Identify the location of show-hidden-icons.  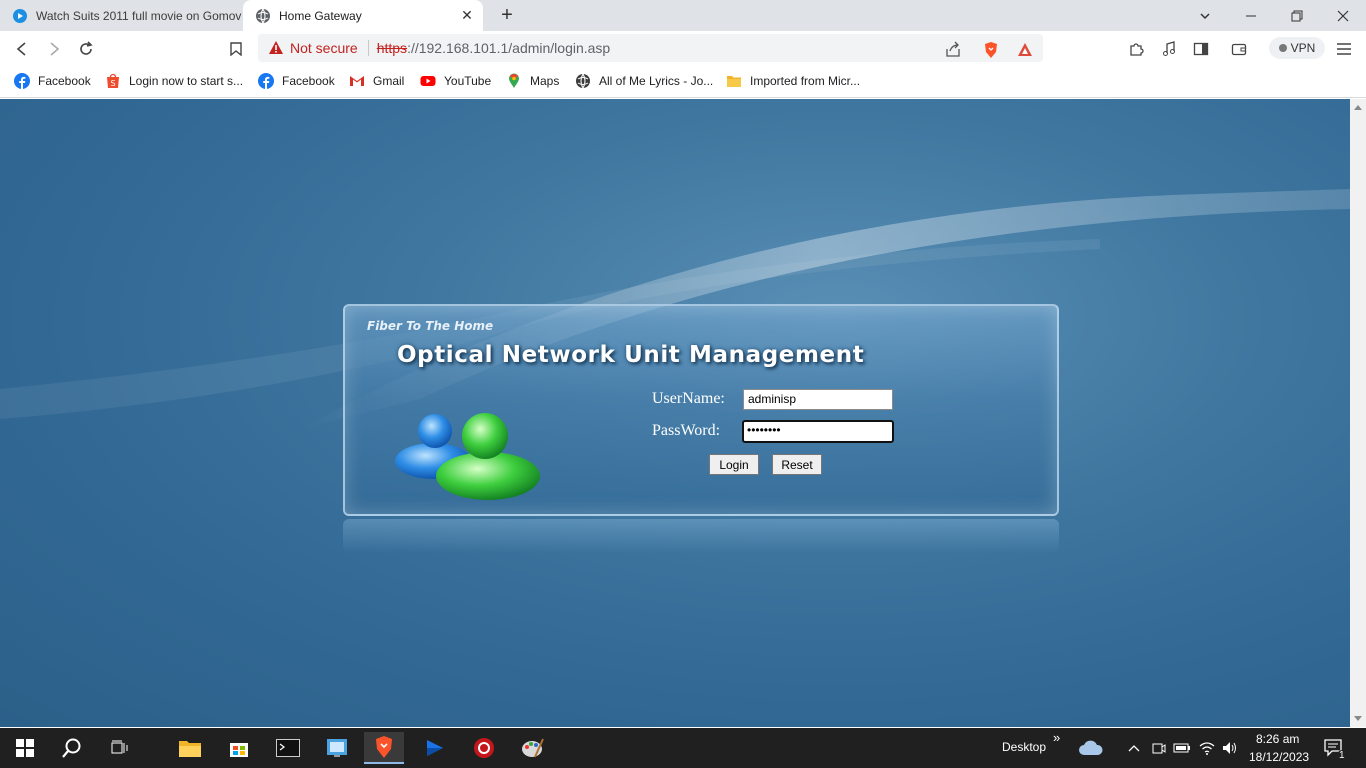
(1134, 748).